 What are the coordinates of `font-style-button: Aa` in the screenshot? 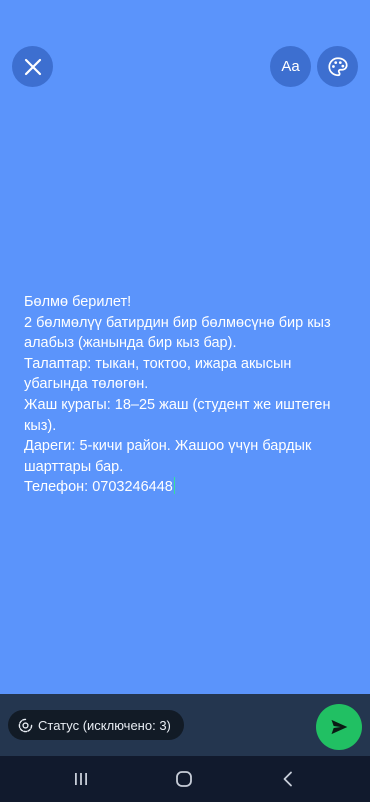 It's located at (290, 66).